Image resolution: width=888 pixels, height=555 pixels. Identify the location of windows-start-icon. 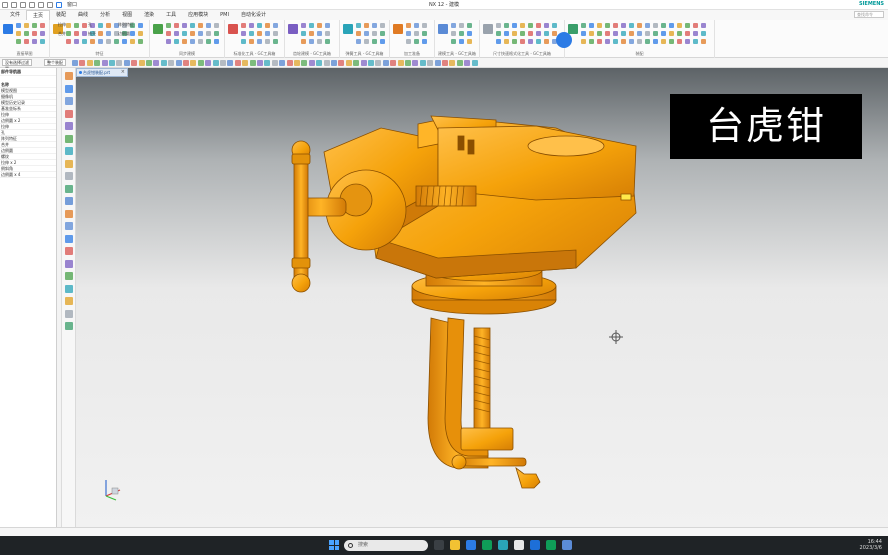
(334, 545).